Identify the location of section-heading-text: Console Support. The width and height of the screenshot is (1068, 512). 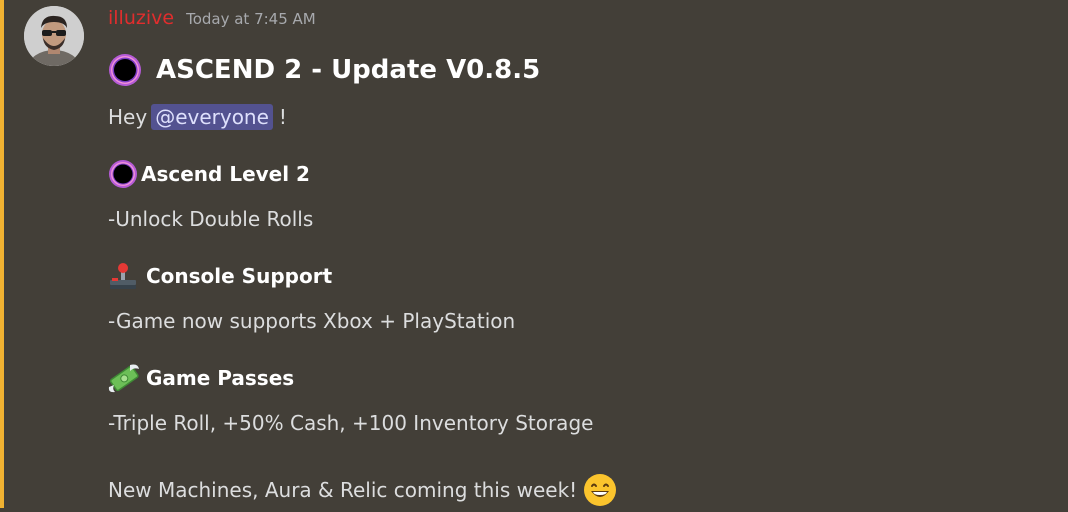
(239, 276).